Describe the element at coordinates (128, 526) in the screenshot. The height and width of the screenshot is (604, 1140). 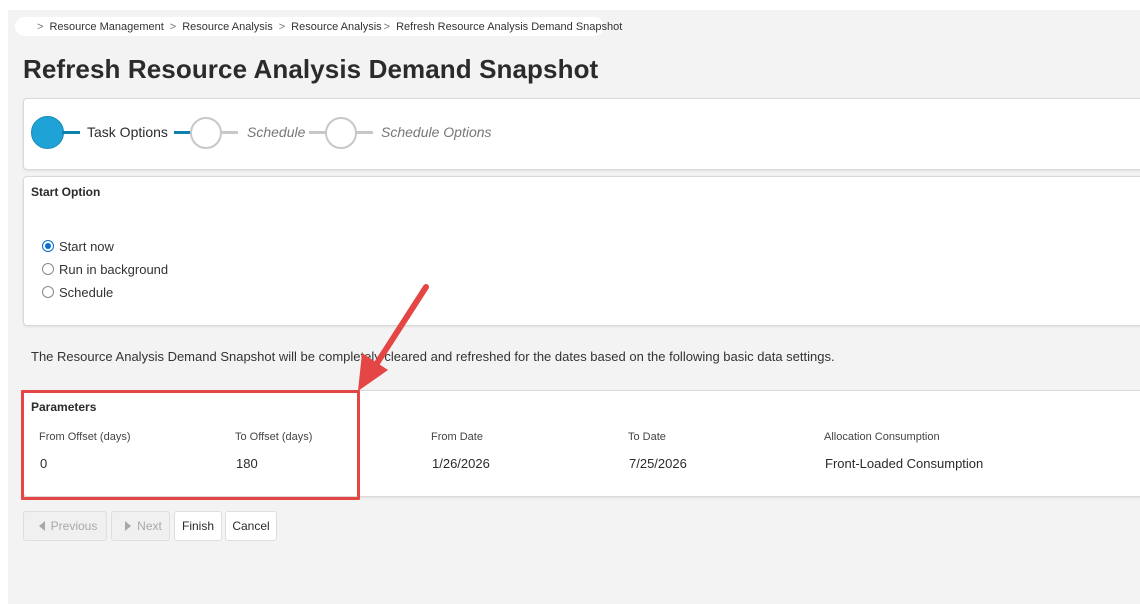
I see `chevron-right-icon` at that location.